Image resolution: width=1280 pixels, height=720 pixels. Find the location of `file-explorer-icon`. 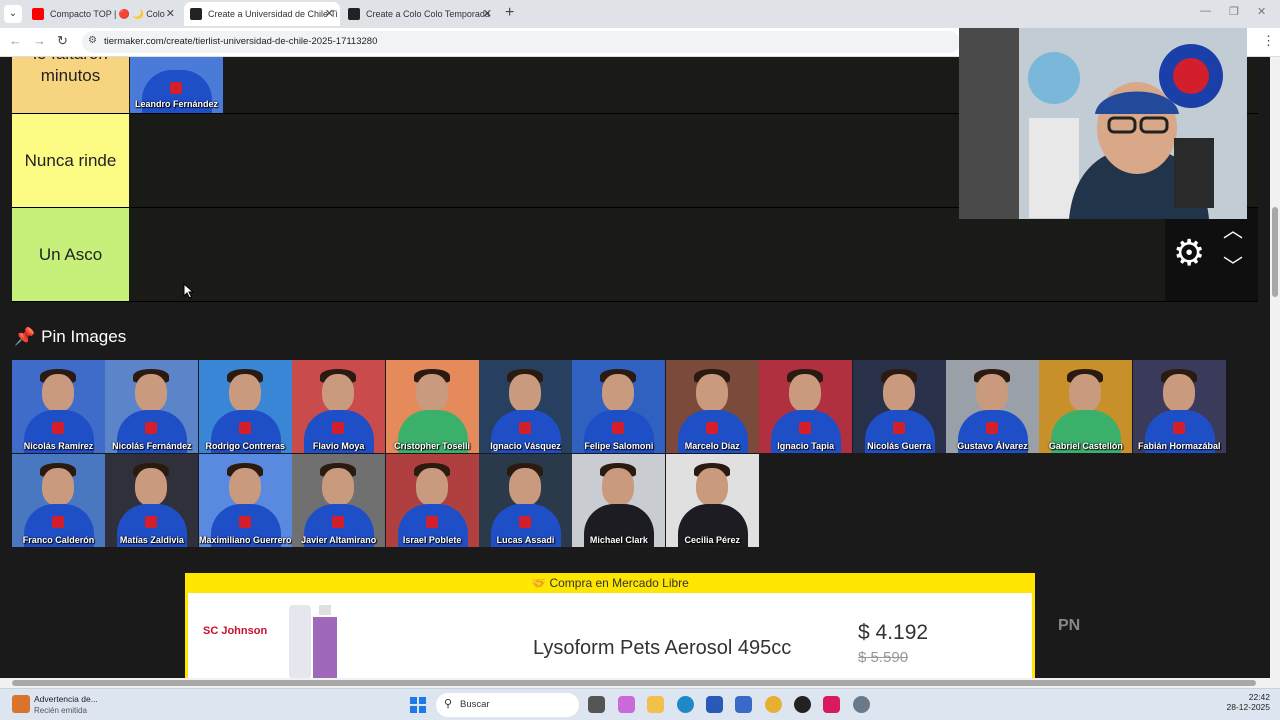

file-explorer-icon is located at coordinates (655, 704).